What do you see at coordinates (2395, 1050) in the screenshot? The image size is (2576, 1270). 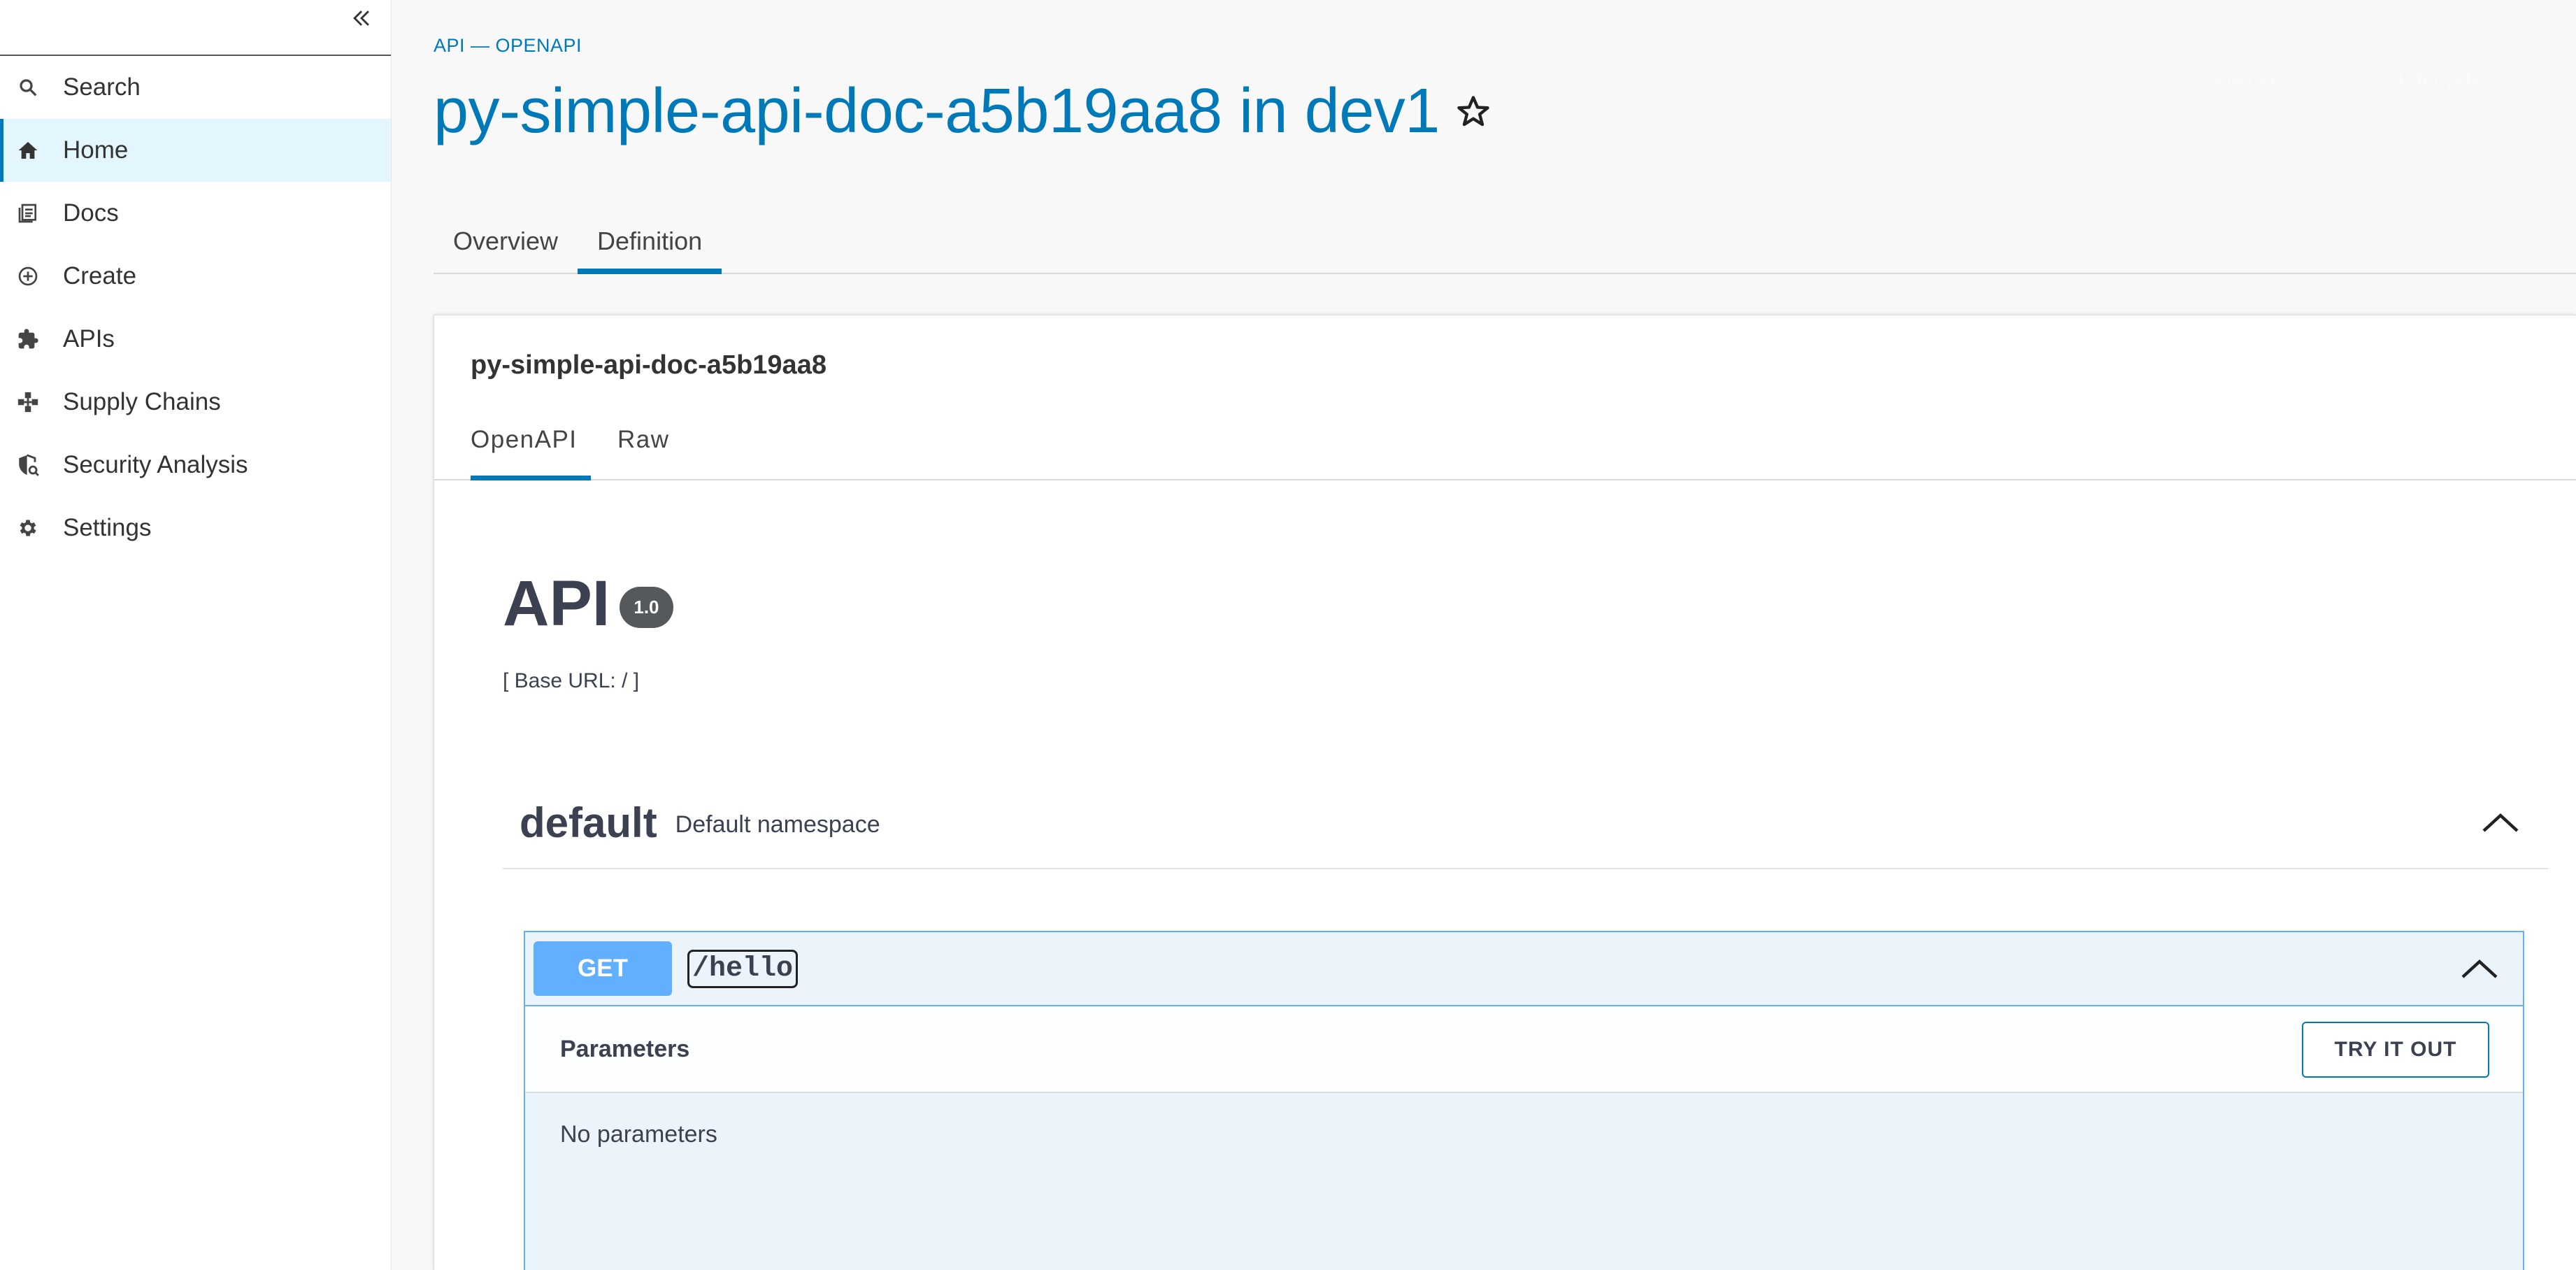 I see `try-it-out-button: TRY IT OUT` at bounding box center [2395, 1050].